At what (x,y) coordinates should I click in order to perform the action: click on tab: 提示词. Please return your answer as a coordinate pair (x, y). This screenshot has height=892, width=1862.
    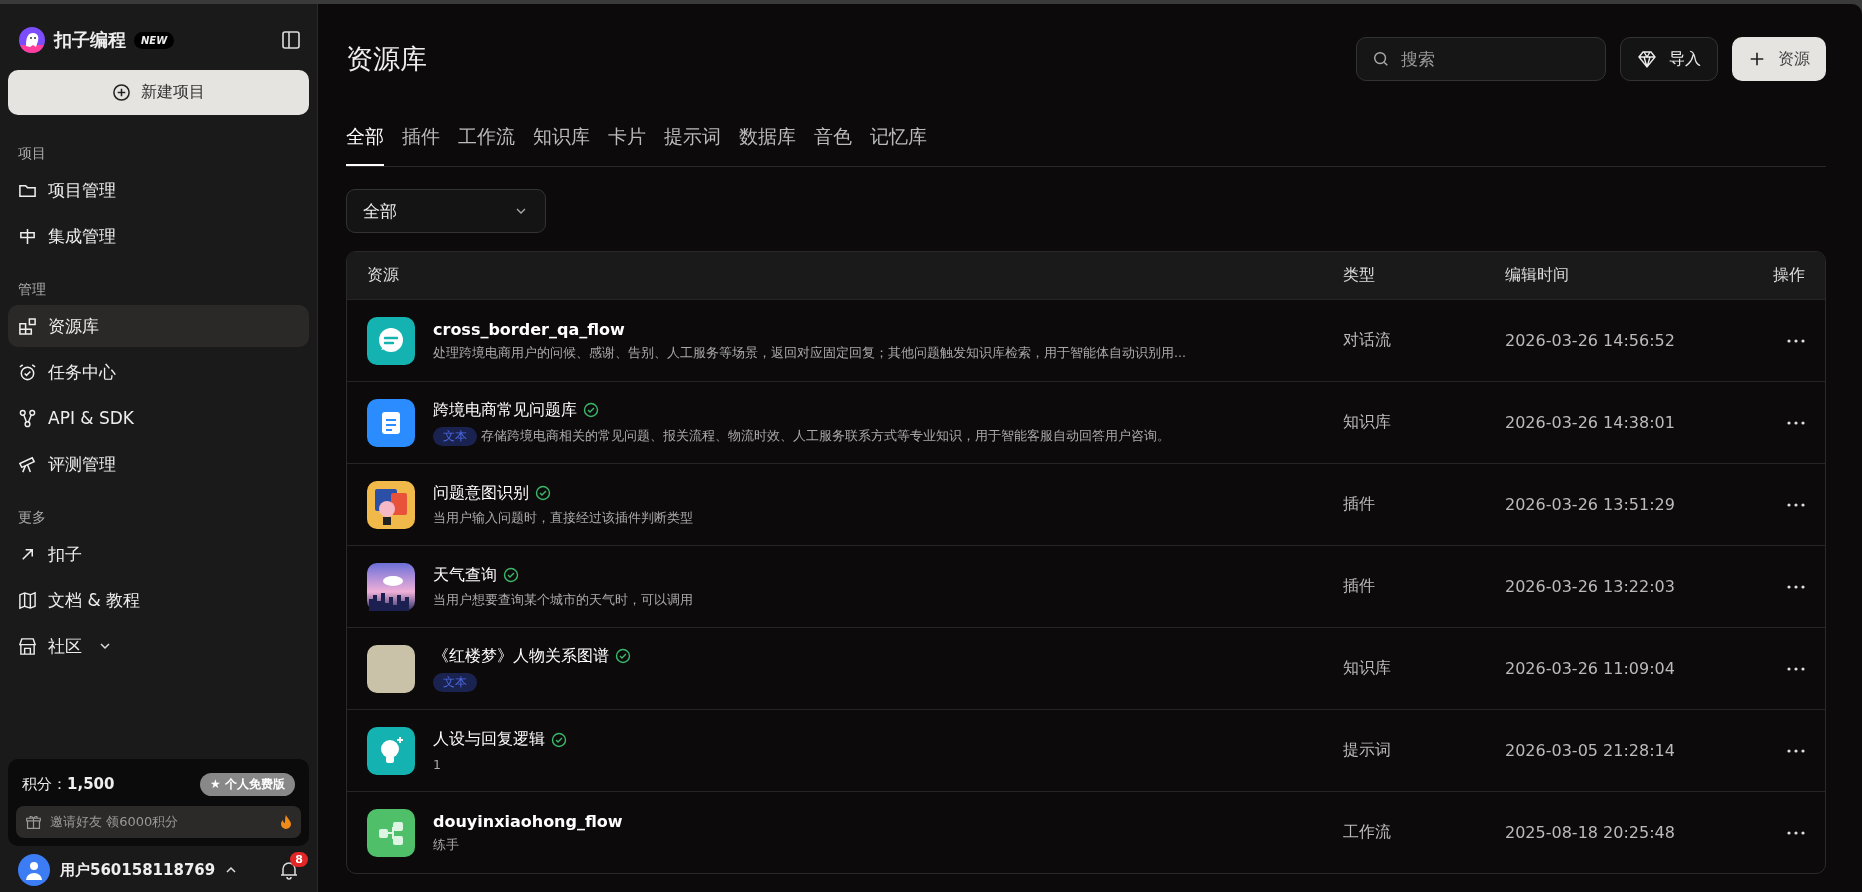
    Looking at the image, I should click on (692, 140).